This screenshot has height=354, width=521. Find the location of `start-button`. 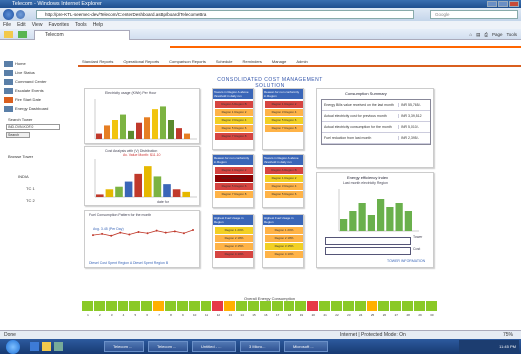

start-button is located at coordinates (13, 347).